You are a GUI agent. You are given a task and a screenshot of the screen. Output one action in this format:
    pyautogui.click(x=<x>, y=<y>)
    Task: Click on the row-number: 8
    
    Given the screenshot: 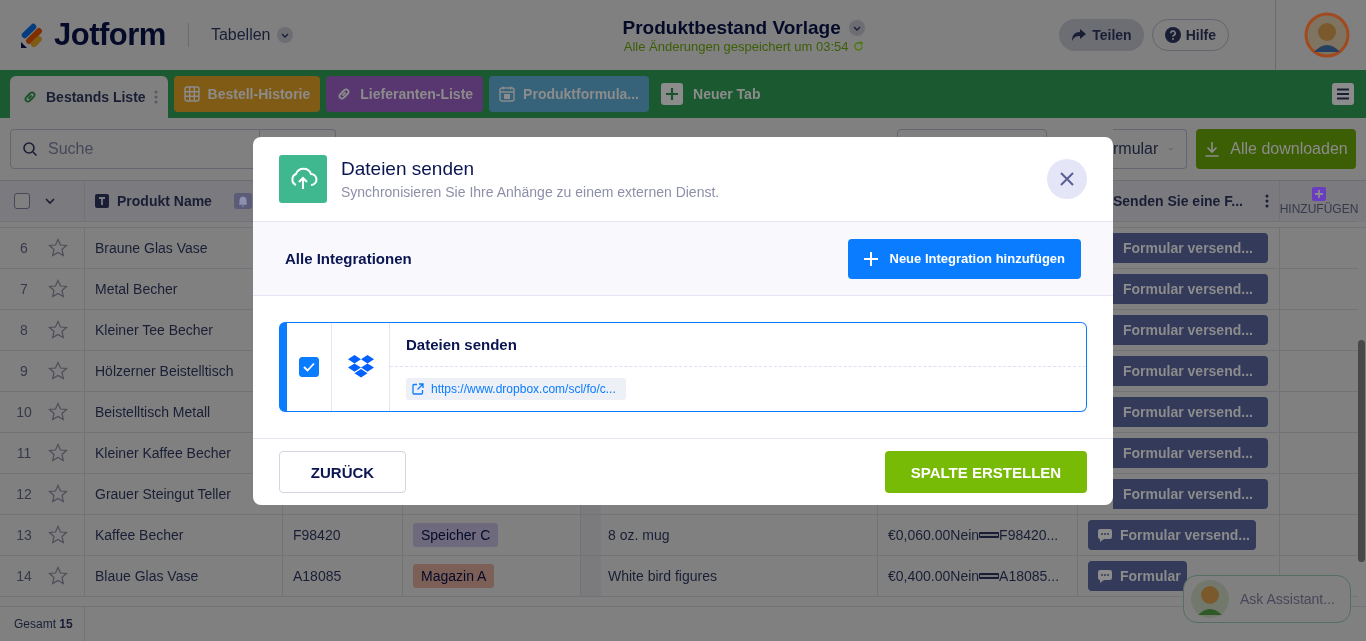 What is the action you would take?
    pyautogui.click(x=24, y=330)
    